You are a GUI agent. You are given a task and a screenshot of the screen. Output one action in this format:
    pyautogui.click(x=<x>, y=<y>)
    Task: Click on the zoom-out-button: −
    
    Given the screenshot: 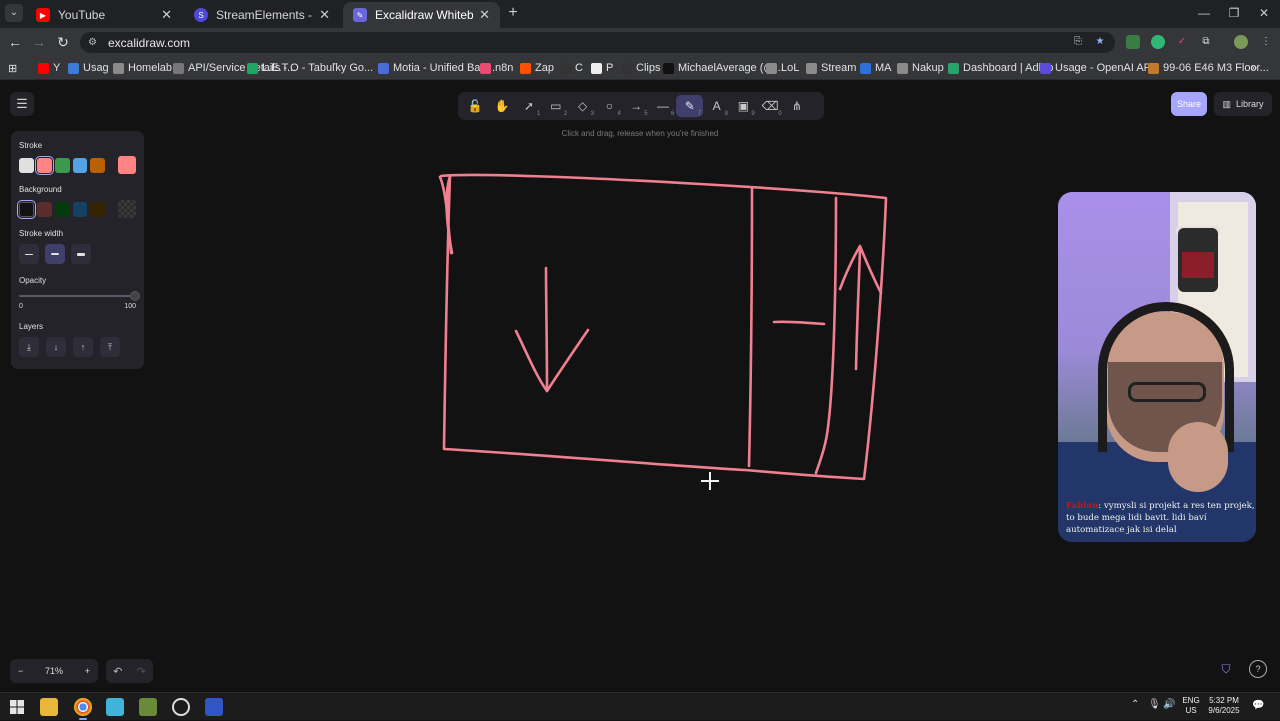 What is the action you would take?
    pyautogui.click(x=20, y=671)
    